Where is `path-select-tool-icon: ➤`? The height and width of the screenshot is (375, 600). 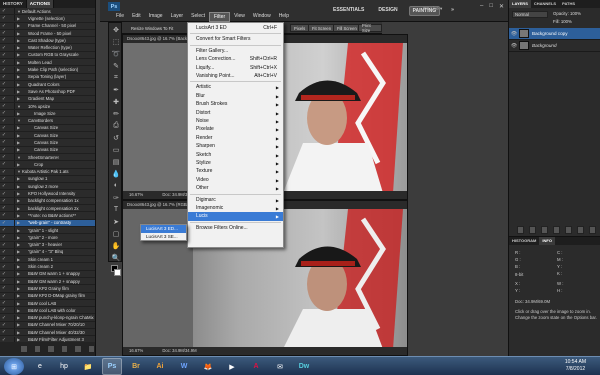
path-select-tool-icon: ➤ is located at coordinates (116, 221).